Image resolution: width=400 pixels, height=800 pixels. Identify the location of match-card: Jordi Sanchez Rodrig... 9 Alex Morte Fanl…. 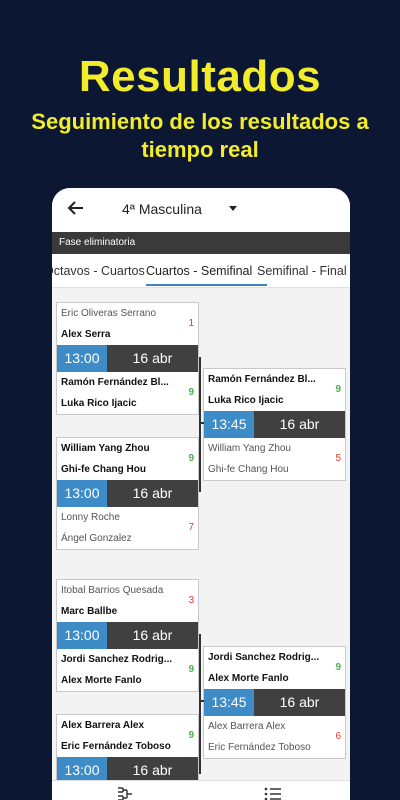
(274, 702).